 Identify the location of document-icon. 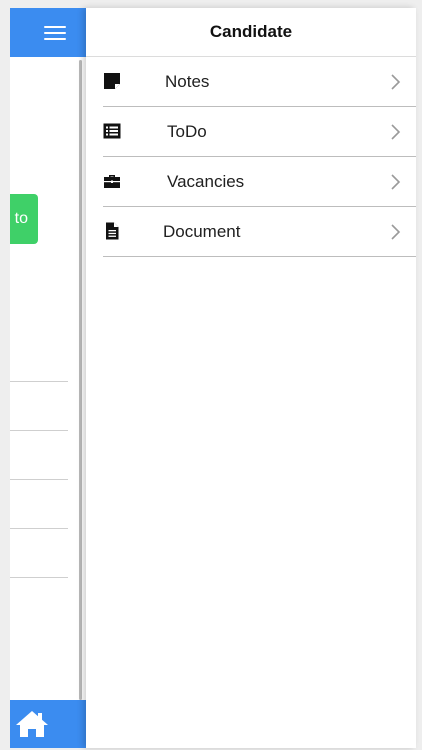
(112, 231).